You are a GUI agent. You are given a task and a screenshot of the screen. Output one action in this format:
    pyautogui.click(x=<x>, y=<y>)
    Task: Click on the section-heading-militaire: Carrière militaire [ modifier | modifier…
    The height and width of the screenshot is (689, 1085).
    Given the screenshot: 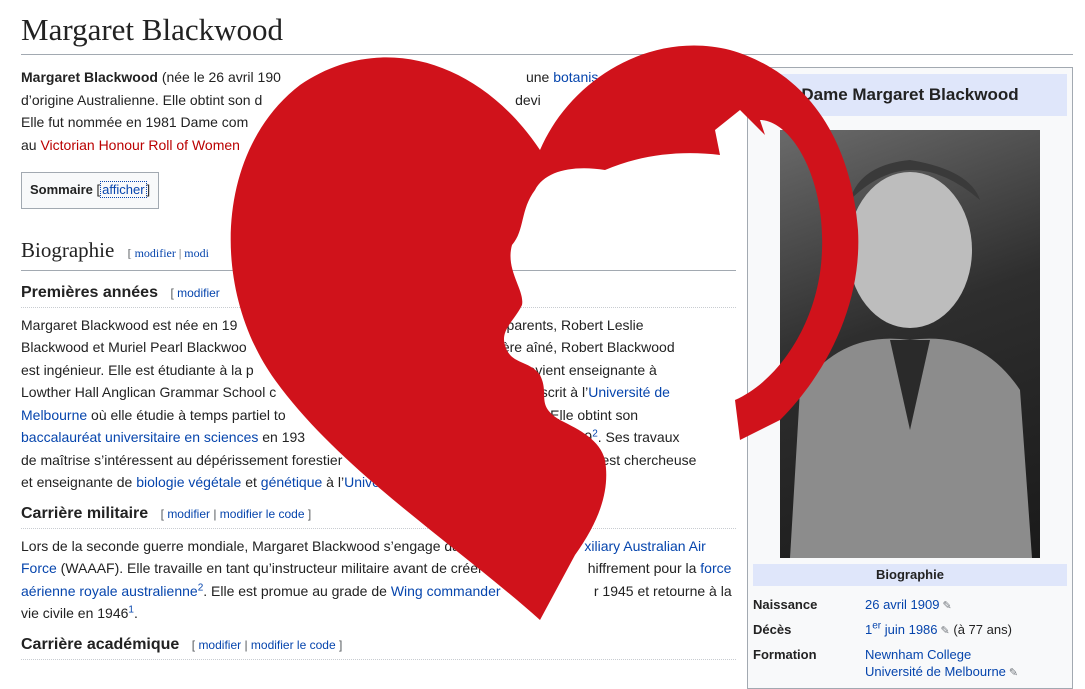 What is the action you would take?
    pyautogui.click(x=378, y=515)
    